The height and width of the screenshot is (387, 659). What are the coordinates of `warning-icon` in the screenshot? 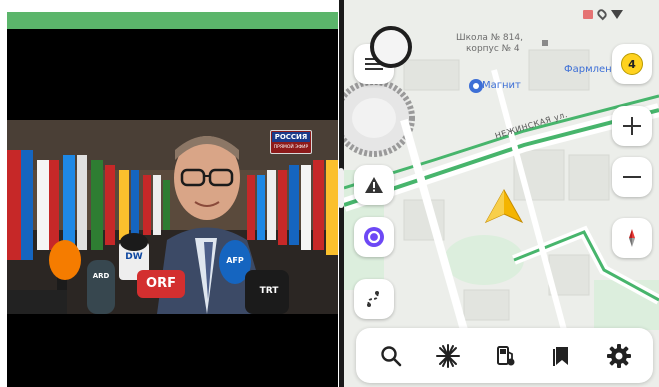 It's located at (374, 185).